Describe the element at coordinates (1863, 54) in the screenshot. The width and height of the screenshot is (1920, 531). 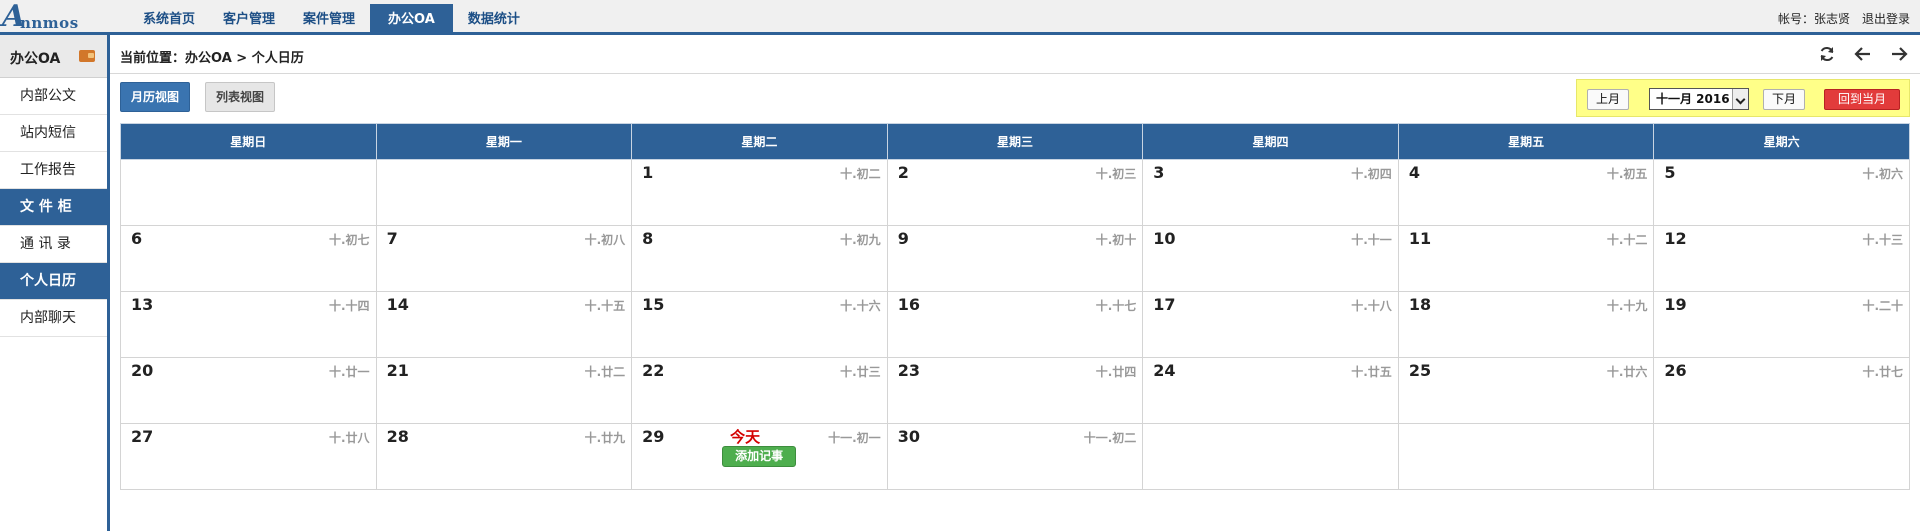
I see `arrow-left-icon` at that location.